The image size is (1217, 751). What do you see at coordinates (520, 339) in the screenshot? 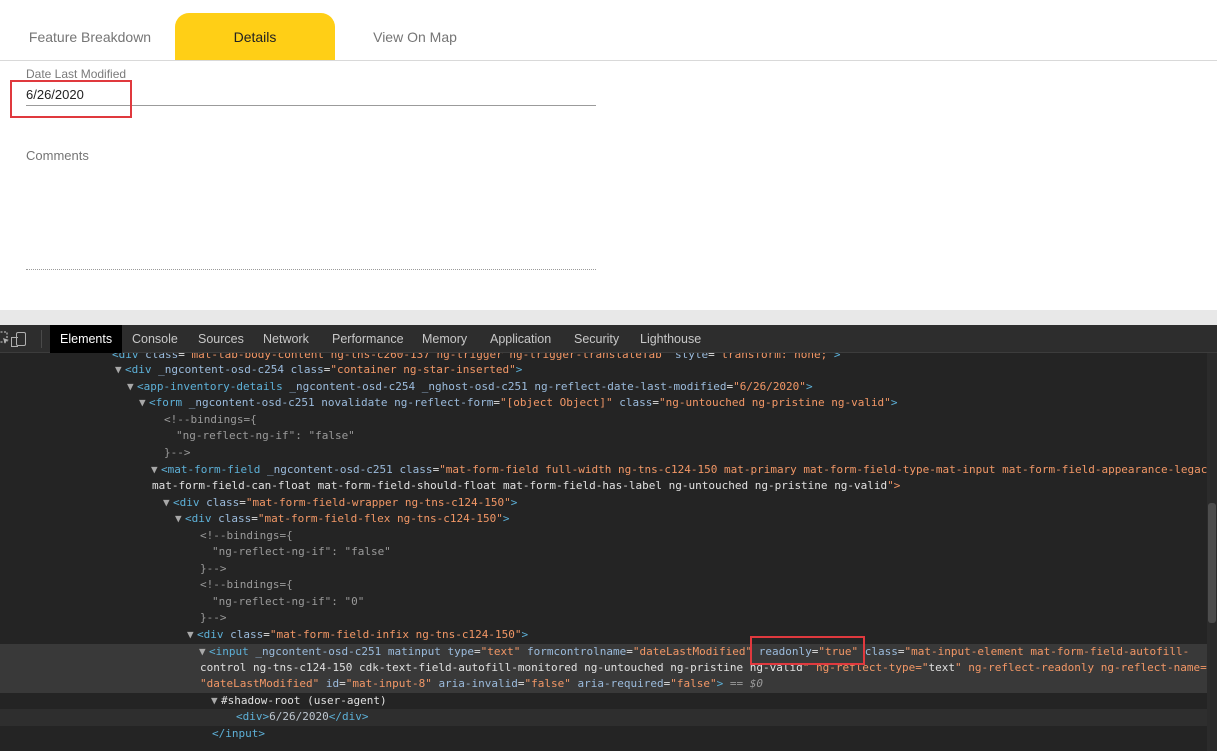
I see `devtools-tab-application: Application` at bounding box center [520, 339].